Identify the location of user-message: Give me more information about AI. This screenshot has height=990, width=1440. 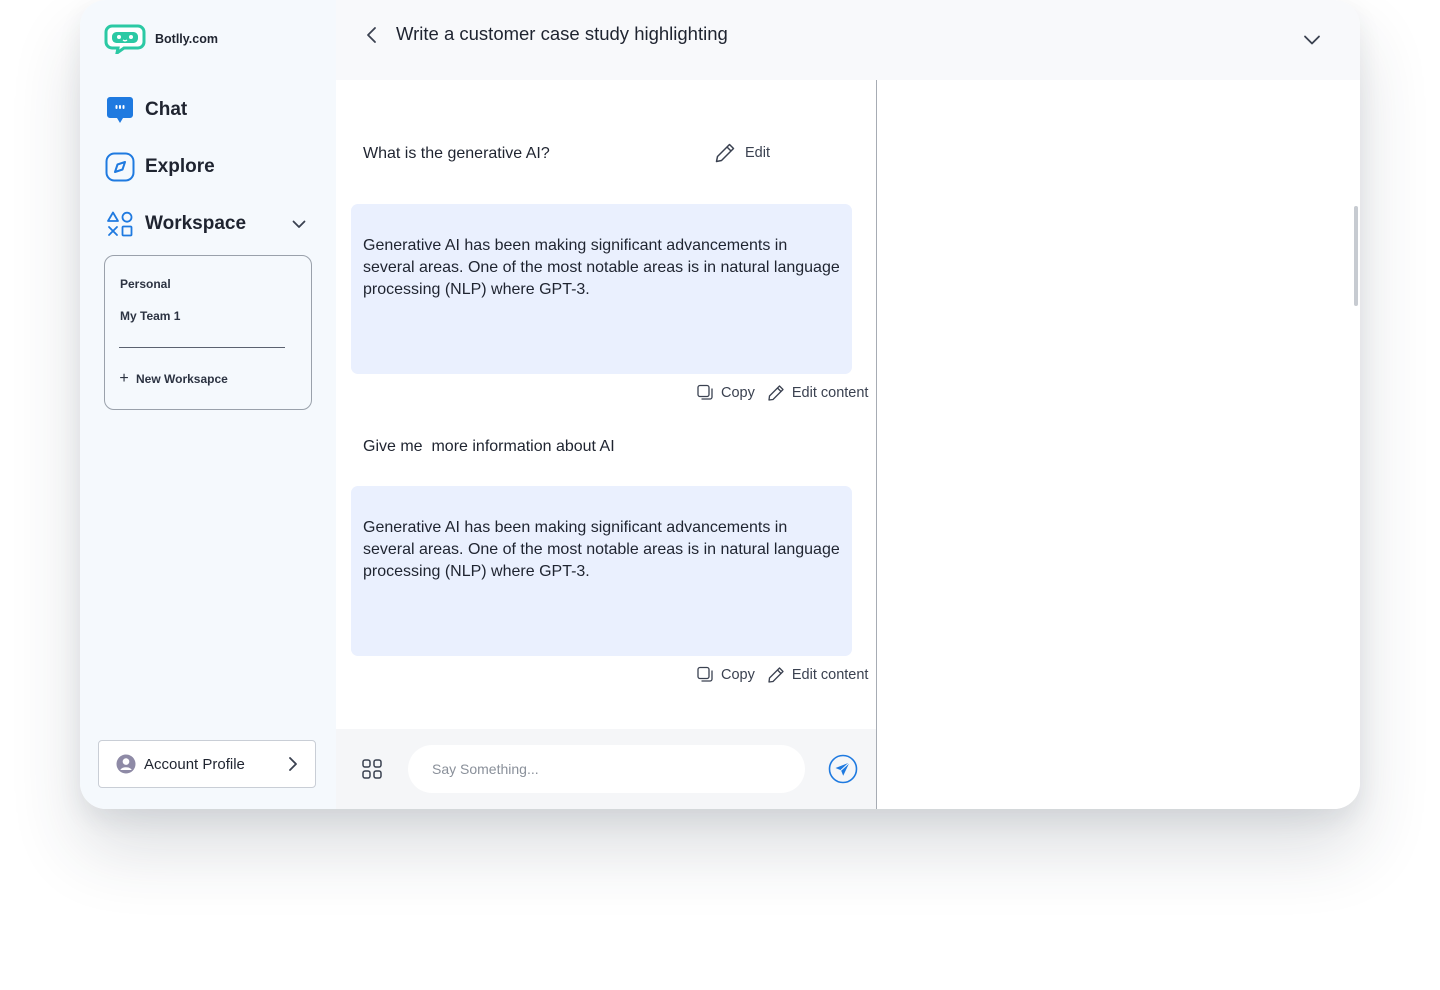
(489, 446).